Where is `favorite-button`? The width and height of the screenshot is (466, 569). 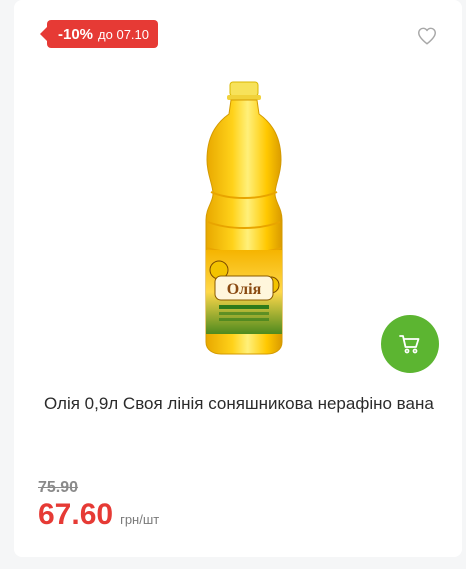
favorite-button is located at coordinates (427, 36).